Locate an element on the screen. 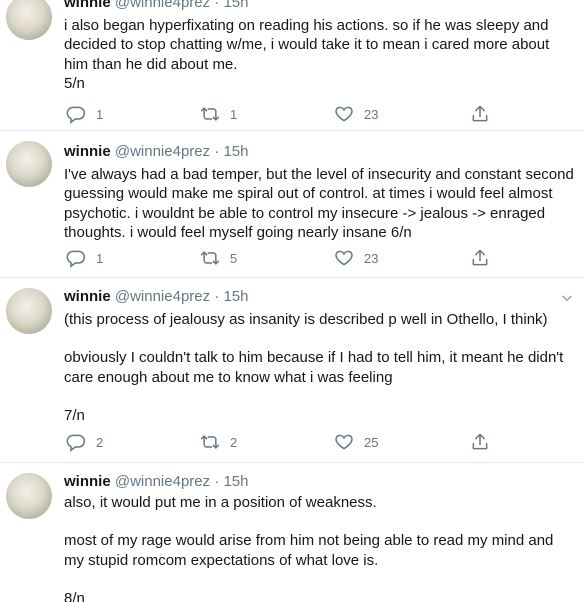  retweet-button: 2 is located at coordinates (218, 442).